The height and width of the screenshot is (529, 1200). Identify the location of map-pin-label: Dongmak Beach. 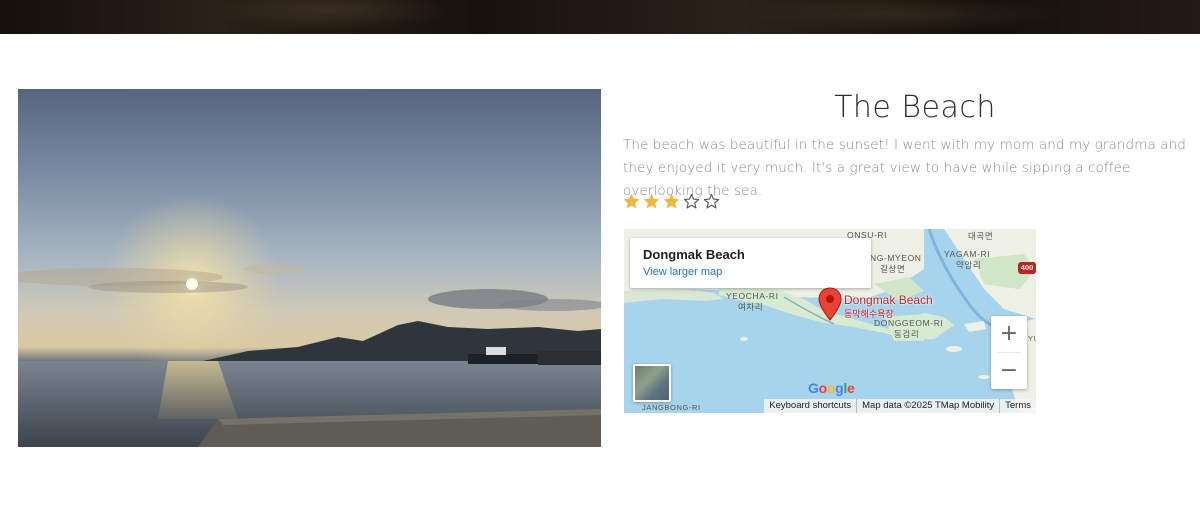
(888, 300).